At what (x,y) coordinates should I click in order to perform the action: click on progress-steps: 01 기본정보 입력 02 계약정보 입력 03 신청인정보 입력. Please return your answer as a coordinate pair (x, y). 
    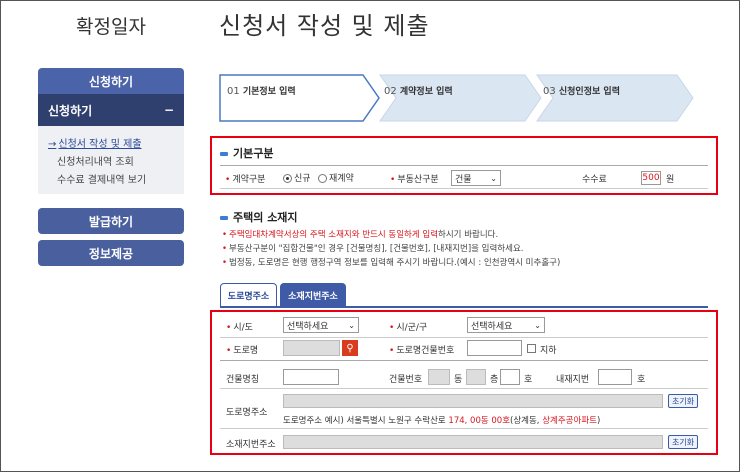
    Looking at the image, I should click on (457, 98).